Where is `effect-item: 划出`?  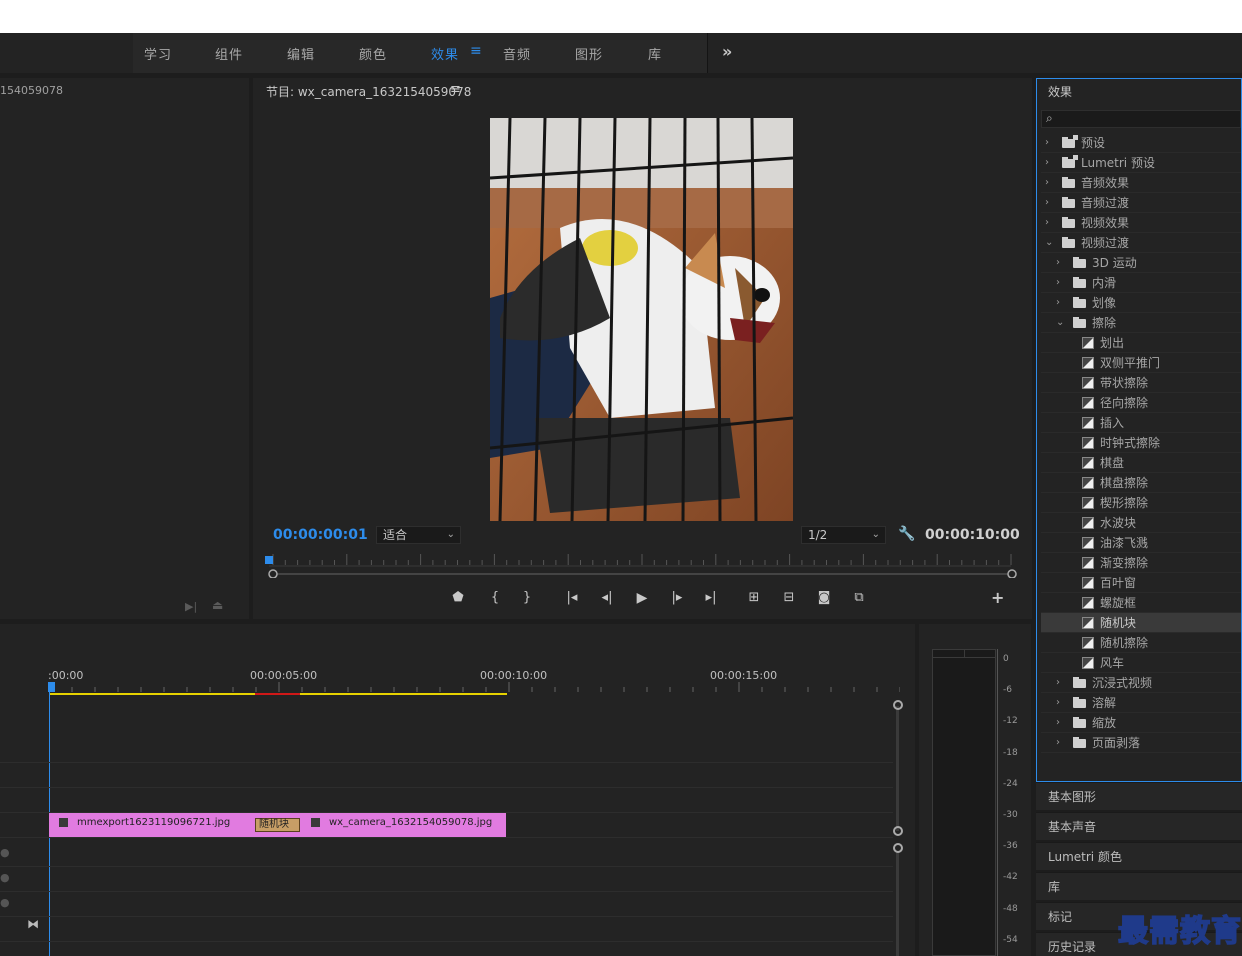
effect-item: 划出 is located at coordinates (1141, 343).